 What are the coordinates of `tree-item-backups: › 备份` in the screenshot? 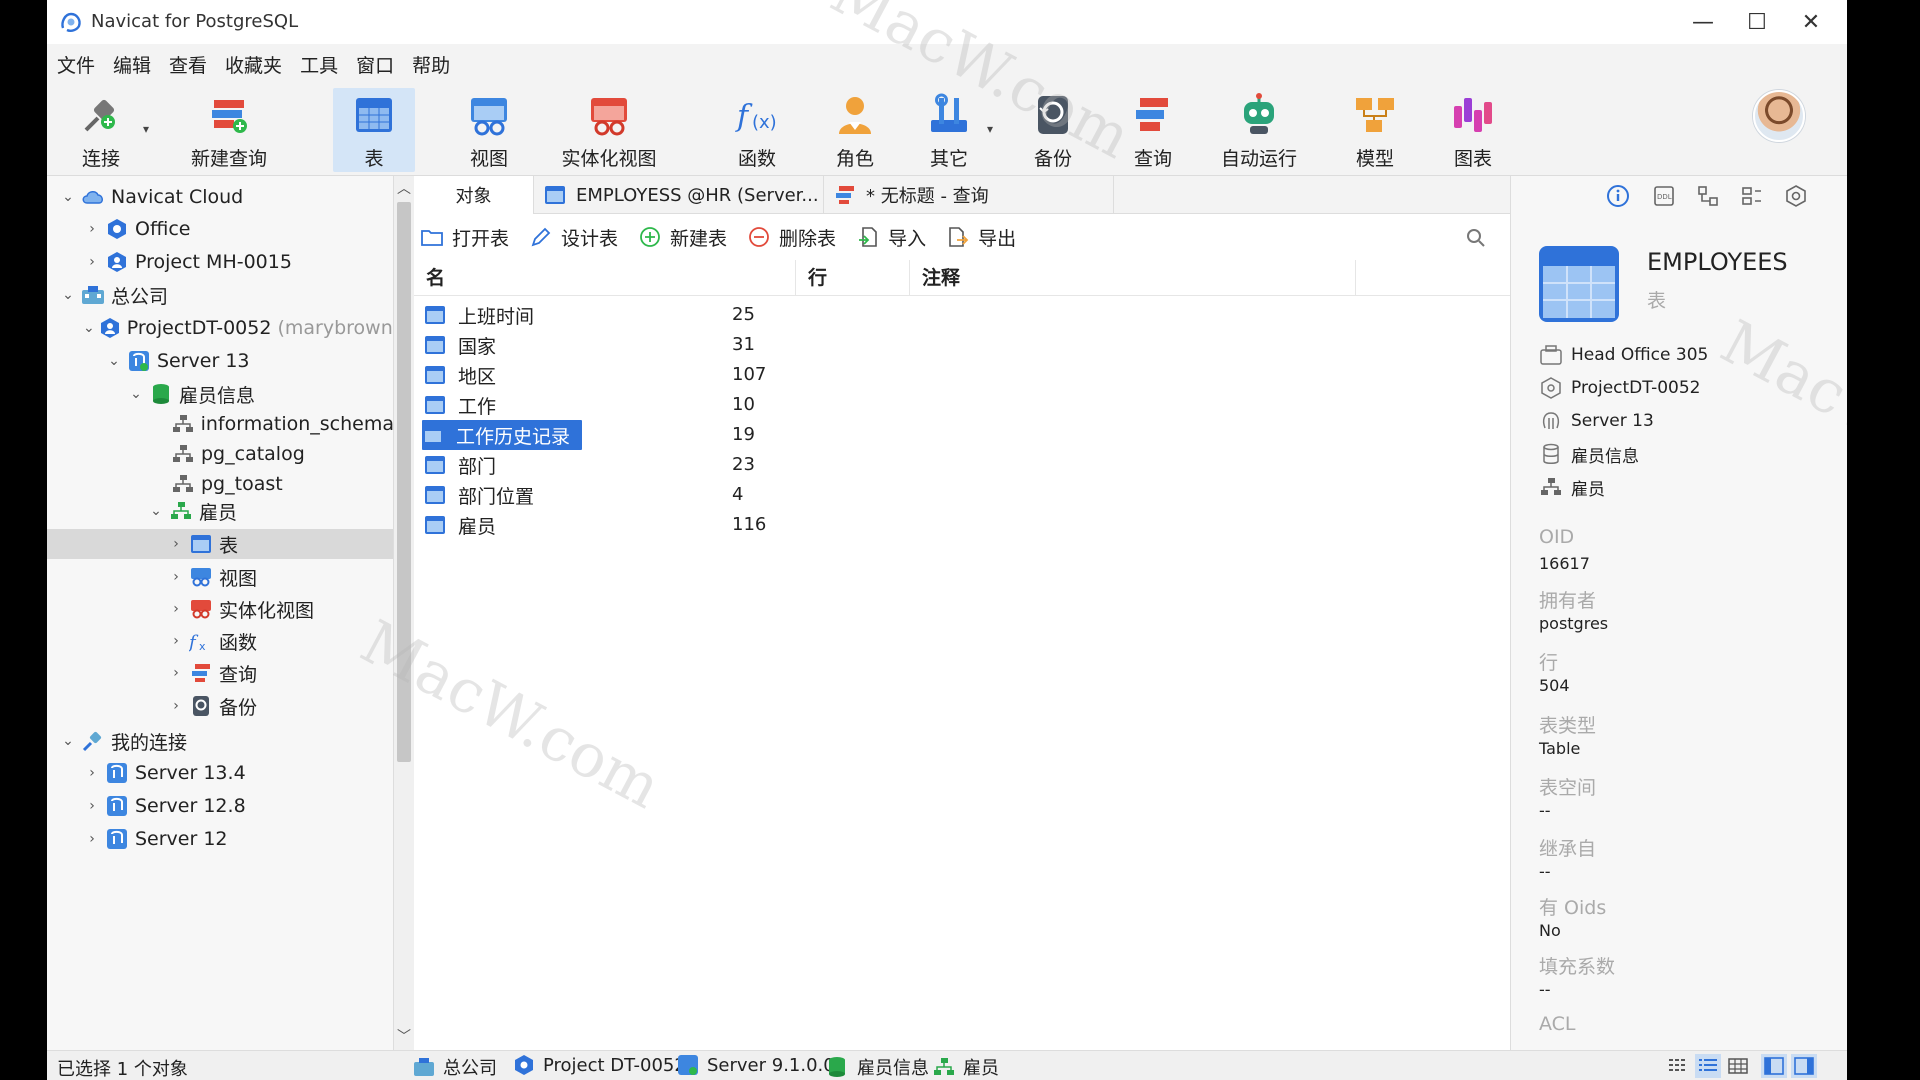 It's located at (220, 706).